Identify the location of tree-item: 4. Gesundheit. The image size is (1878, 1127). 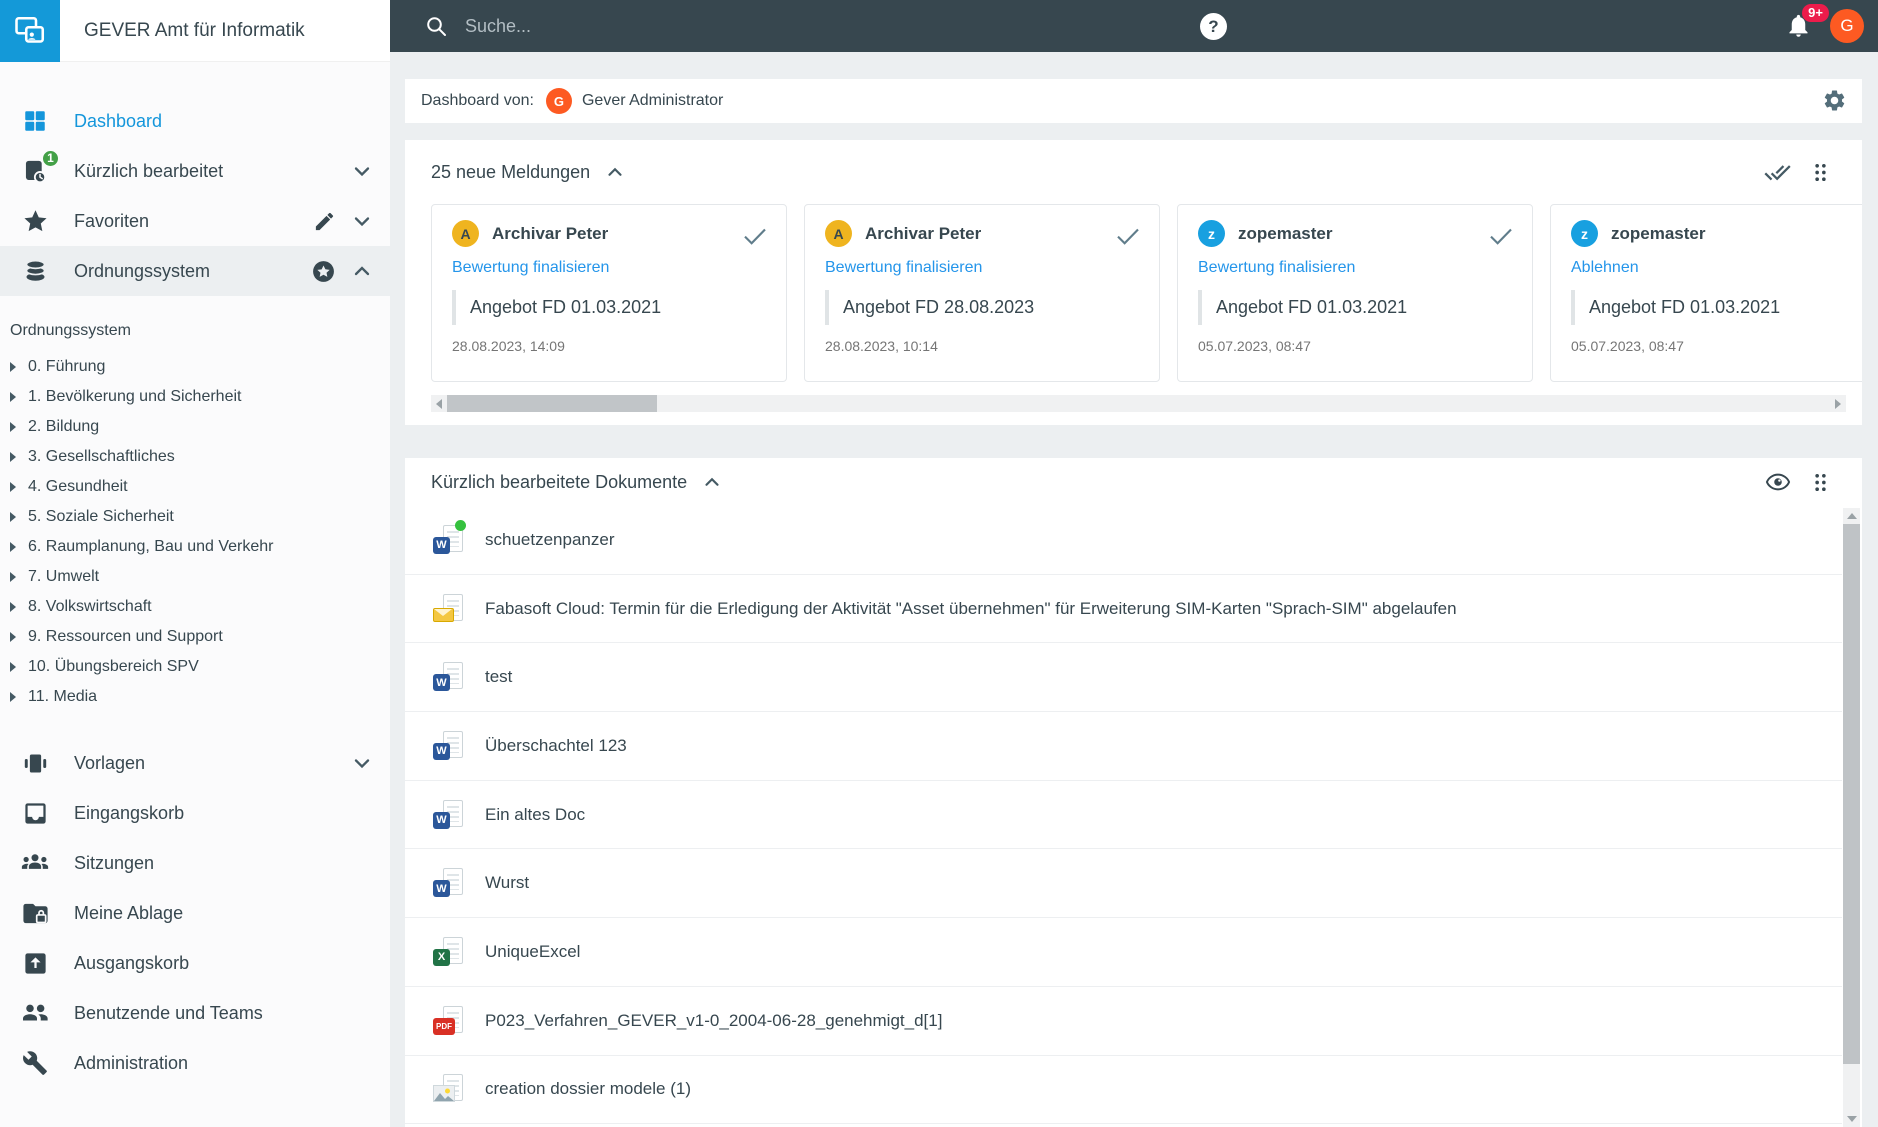
(200, 487).